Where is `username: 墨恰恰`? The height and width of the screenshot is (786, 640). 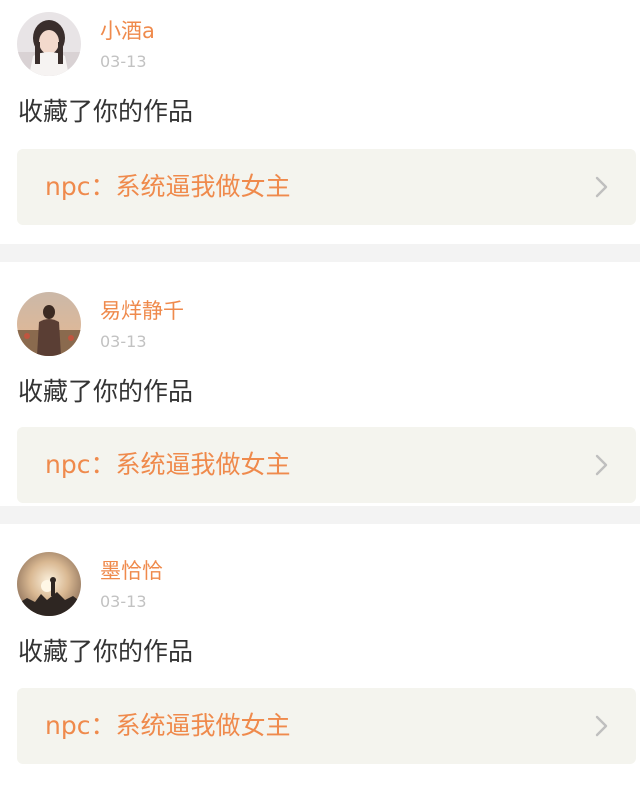 username: 墨恰恰 is located at coordinates (131, 571).